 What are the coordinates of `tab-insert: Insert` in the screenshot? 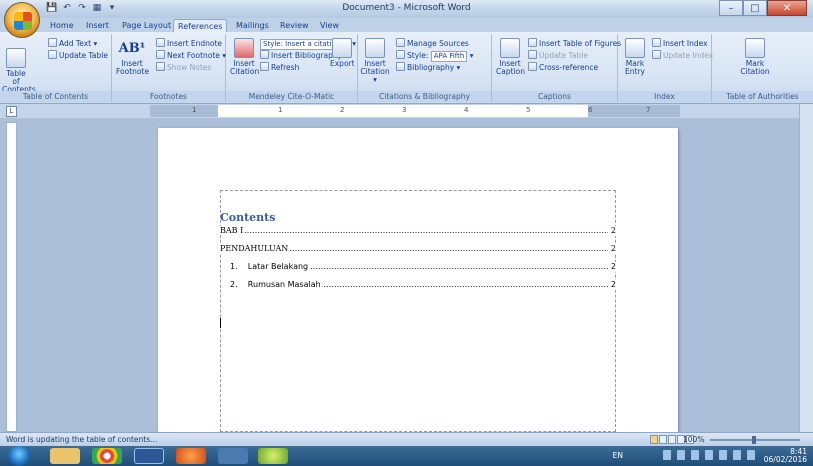 It's located at (97, 25).